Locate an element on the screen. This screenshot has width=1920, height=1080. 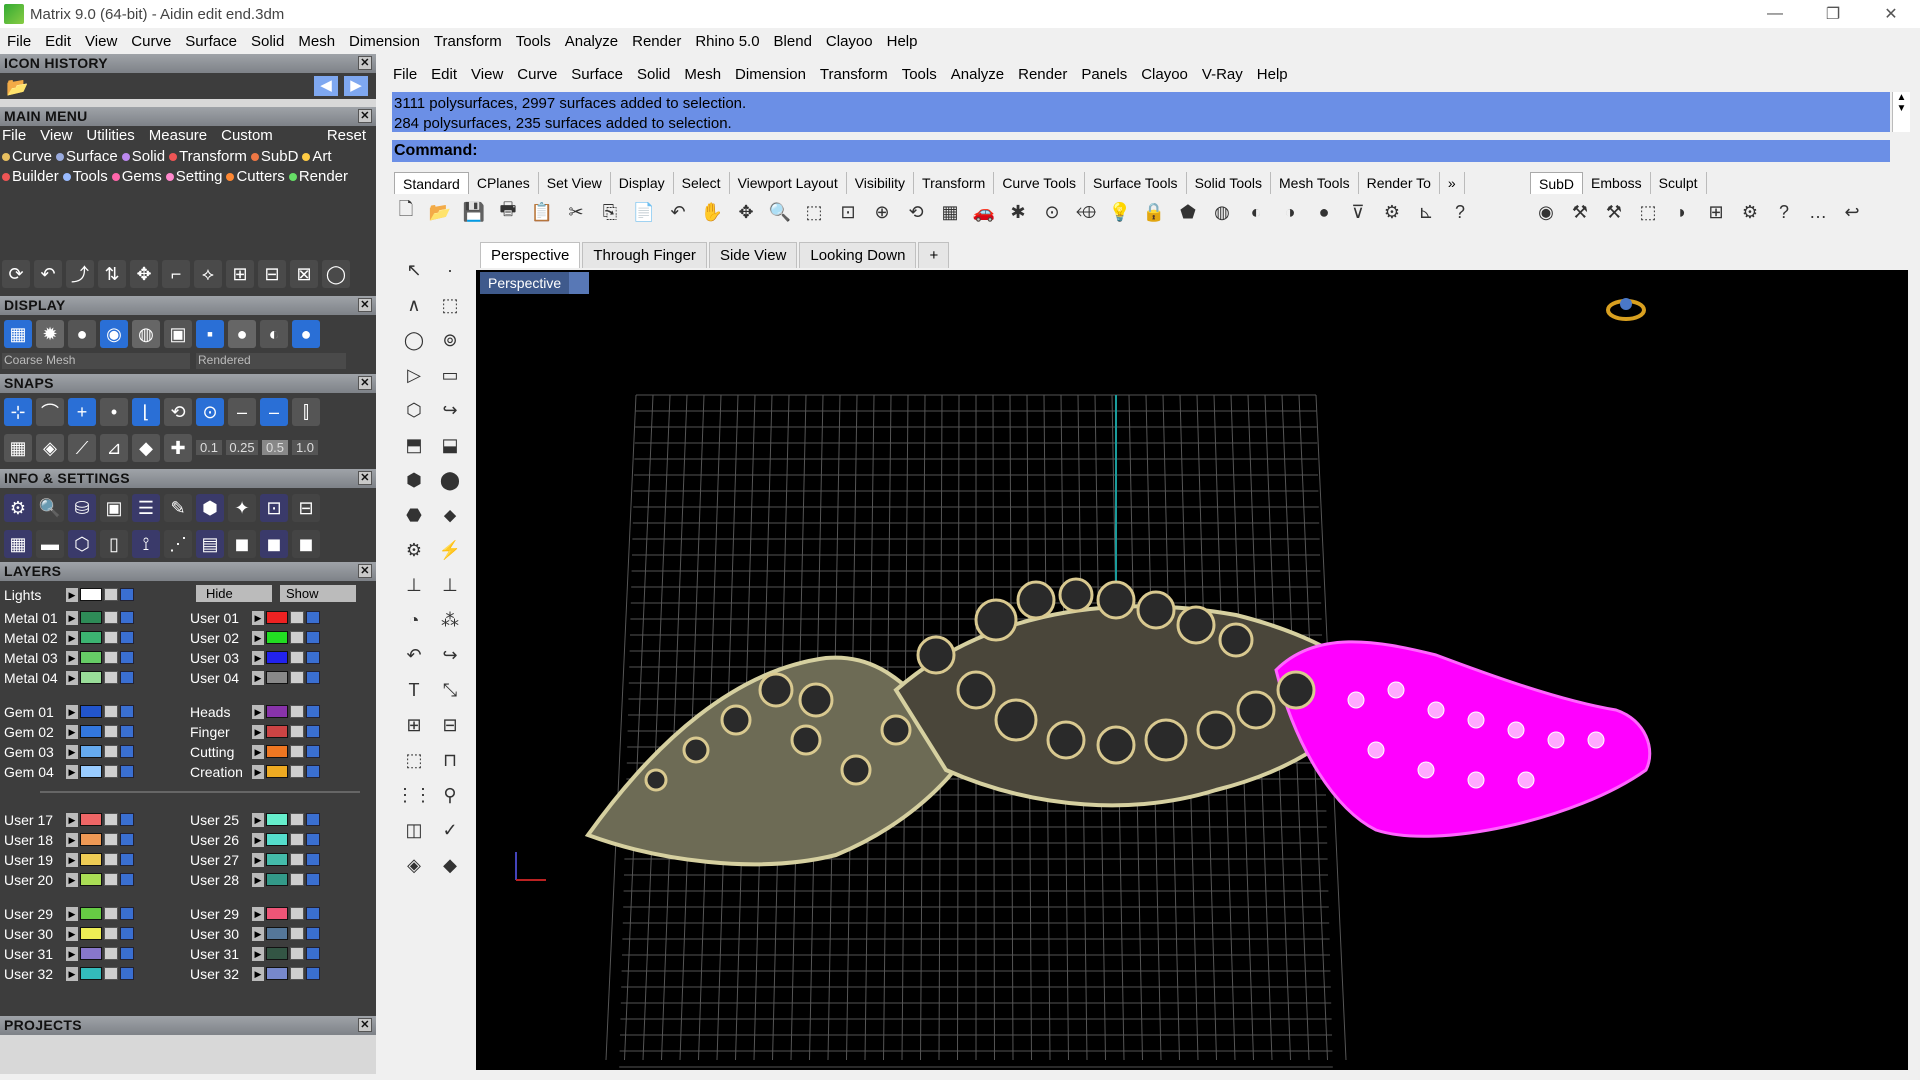
menu-item-tools: Tools is located at coordinates (533, 41).